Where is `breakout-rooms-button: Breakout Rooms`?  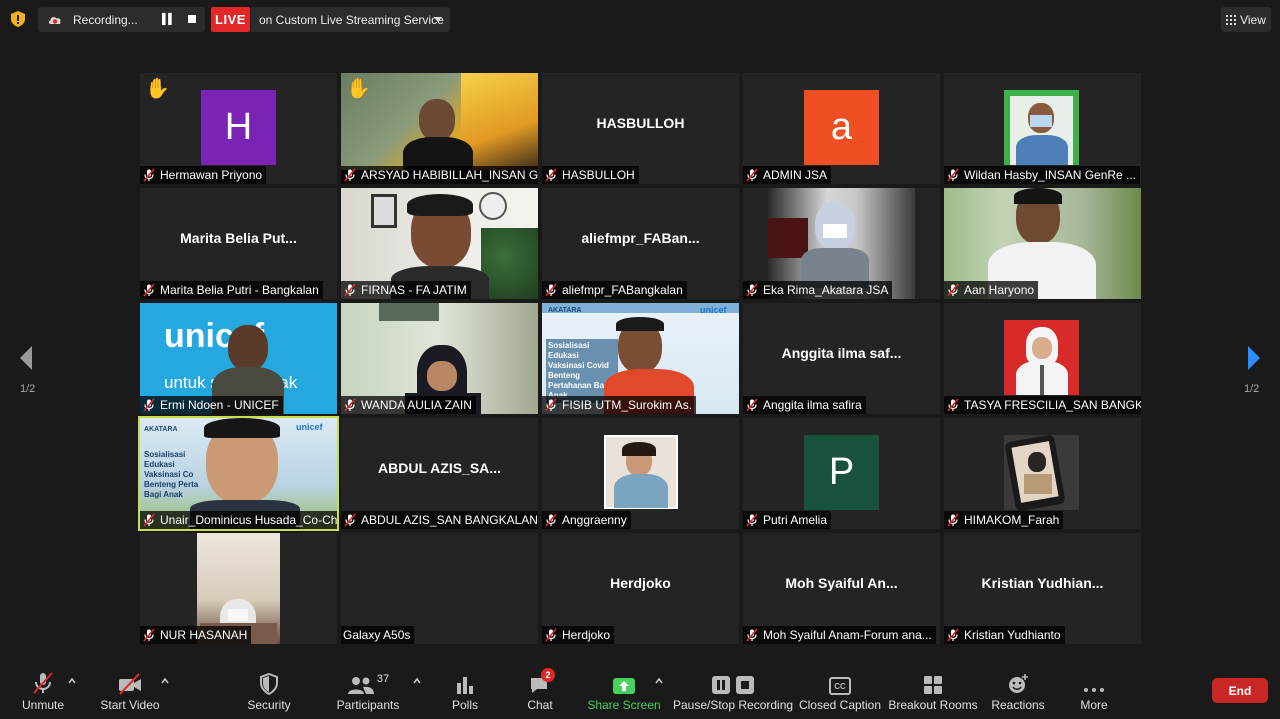
breakout-rooms-button: Breakout Rooms is located at coordinates (933, 693).